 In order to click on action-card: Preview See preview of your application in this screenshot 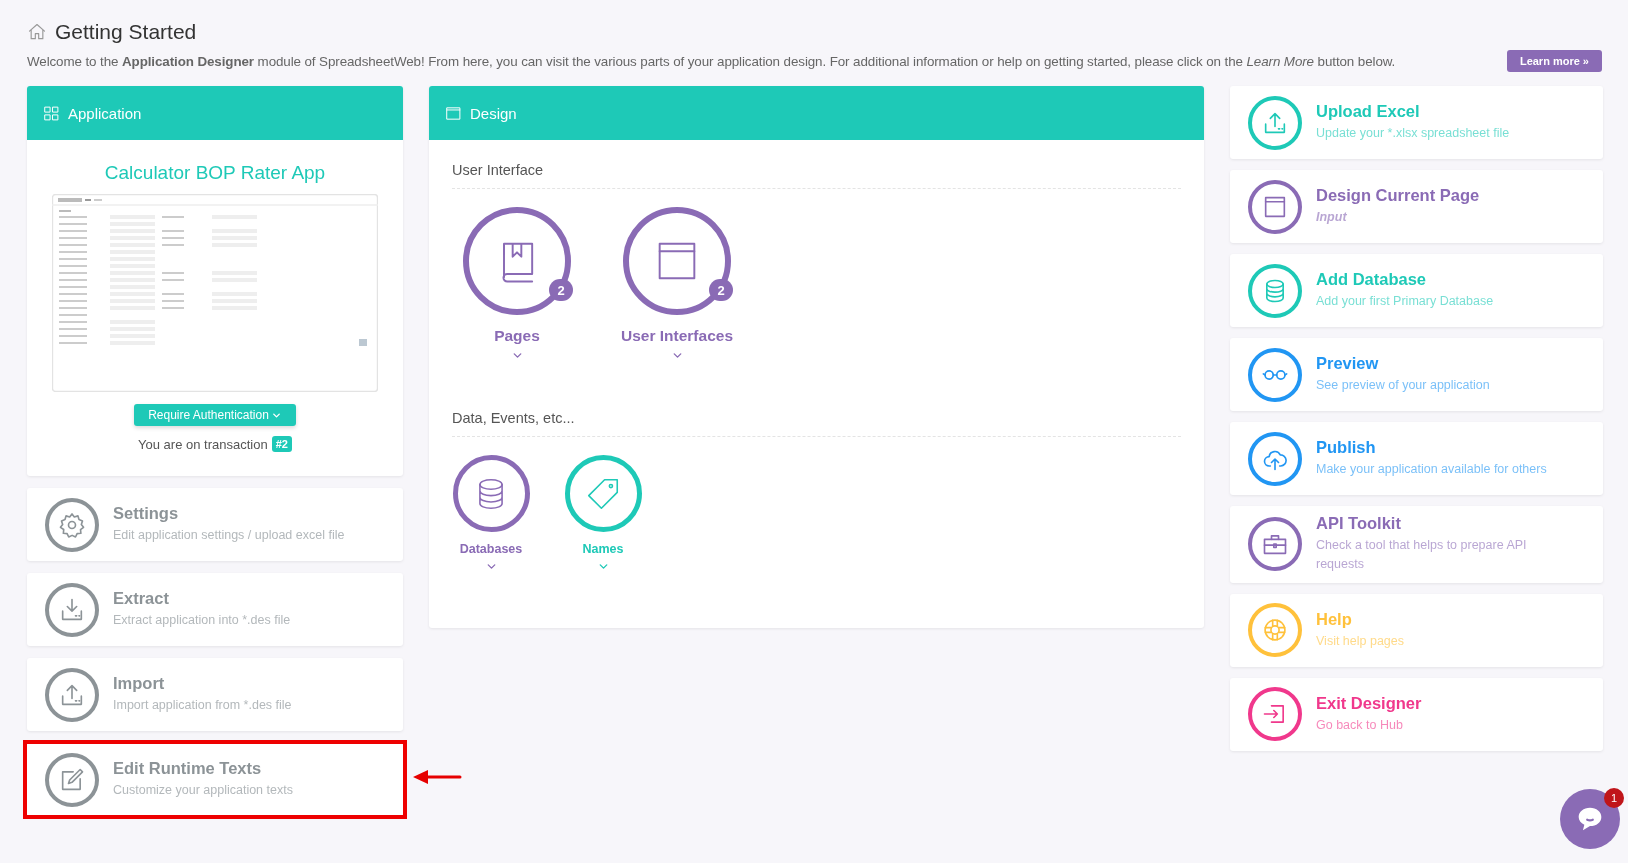, I will do `click(1416, 374)`.